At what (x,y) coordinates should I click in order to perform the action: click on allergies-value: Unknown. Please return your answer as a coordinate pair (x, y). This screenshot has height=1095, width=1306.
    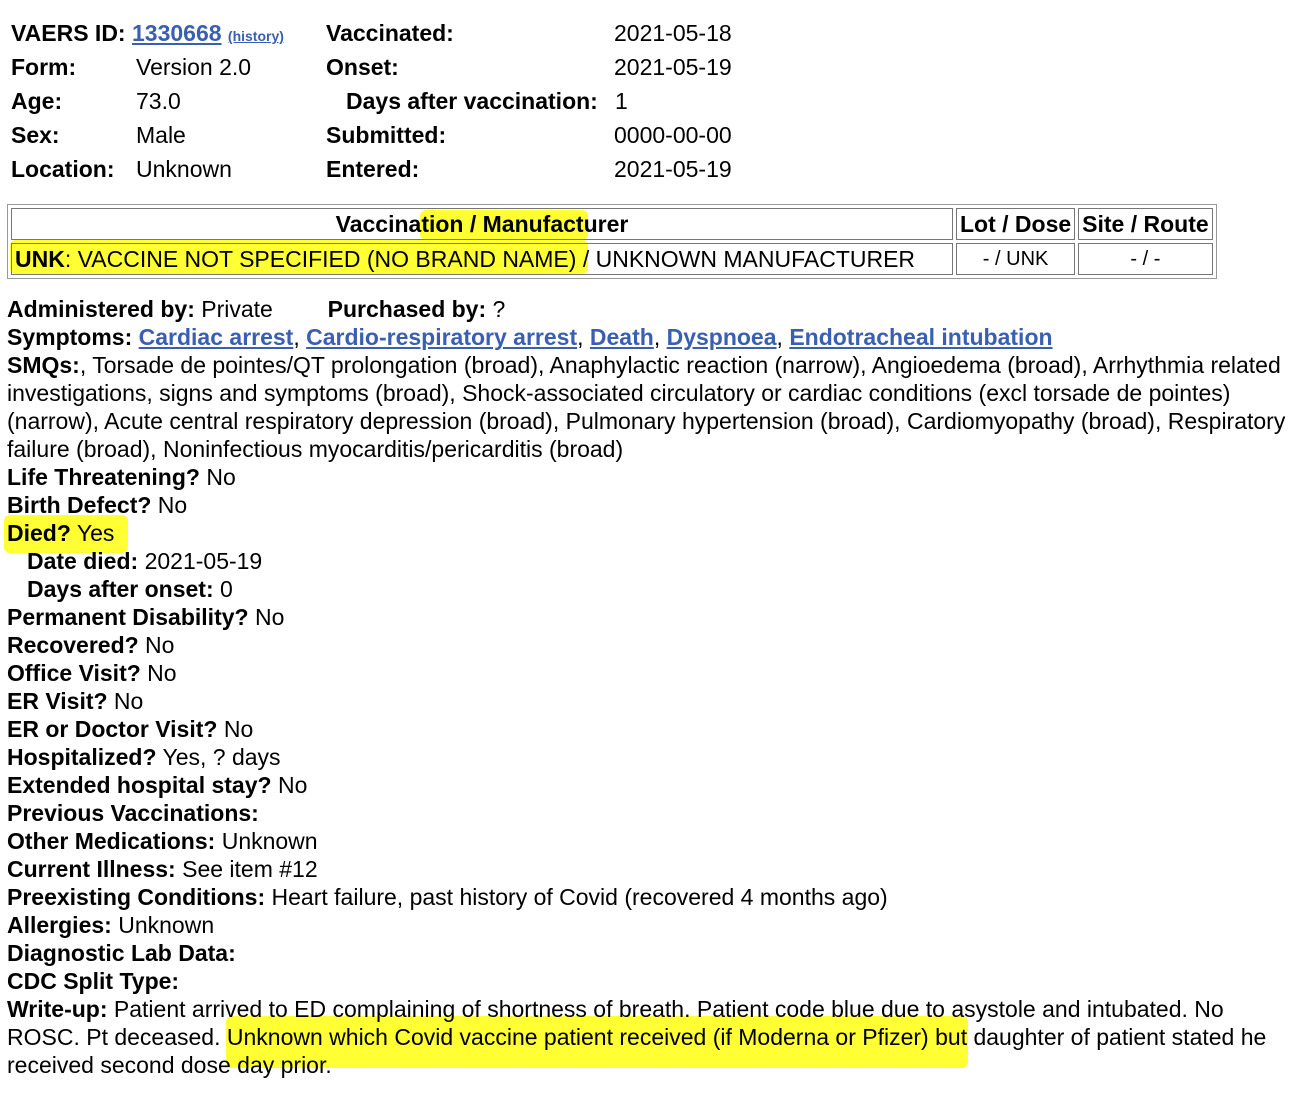
    Looking at the image, I should click on (163, 925).